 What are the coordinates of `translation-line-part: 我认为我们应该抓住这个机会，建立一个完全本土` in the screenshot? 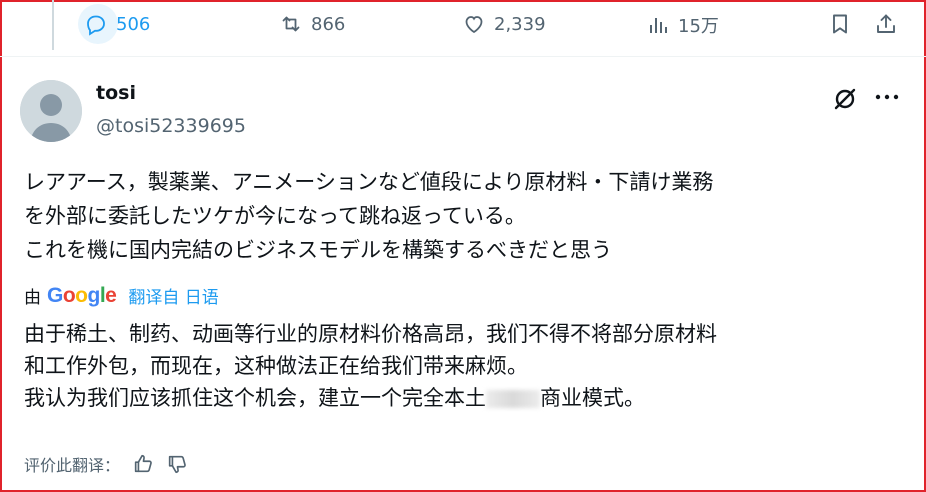 It's located at (255, 398).